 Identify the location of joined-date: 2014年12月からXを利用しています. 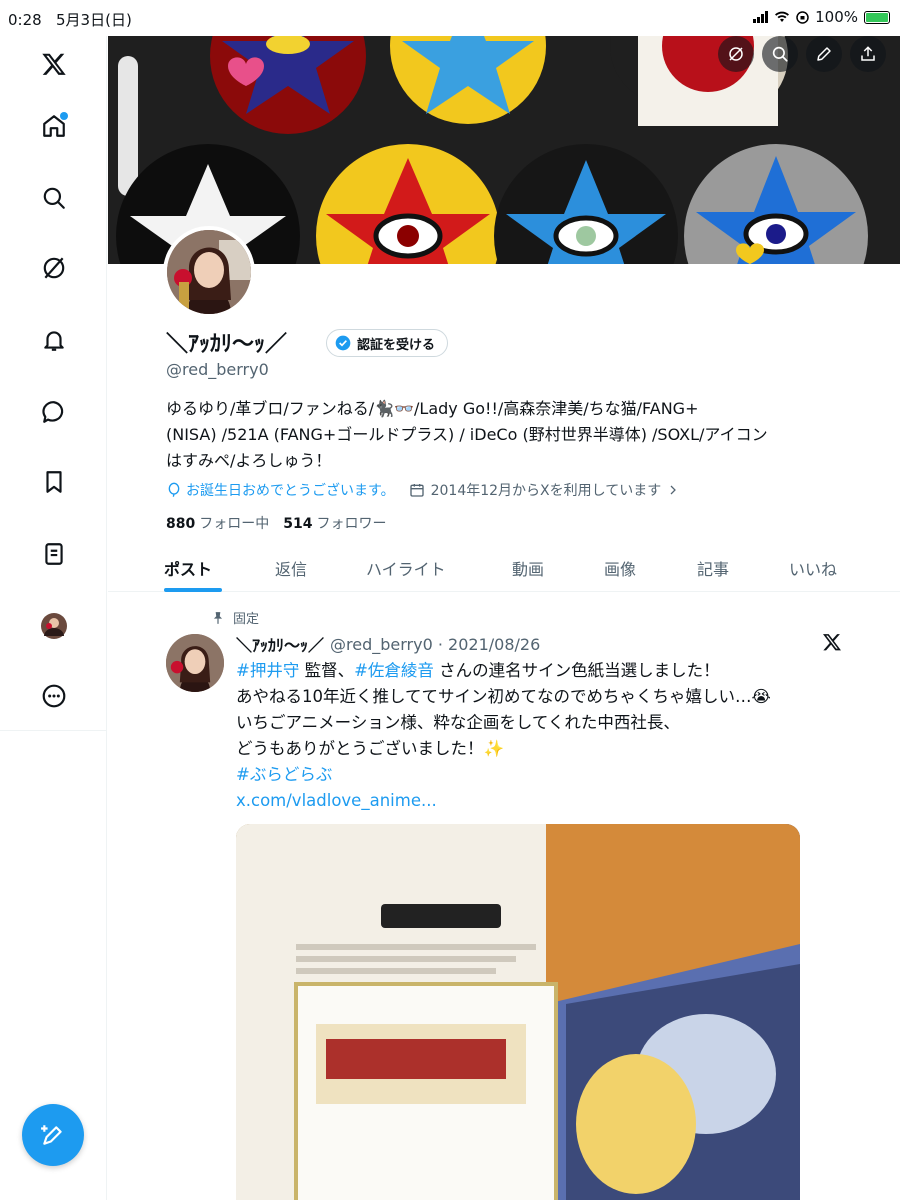
(544, 490).